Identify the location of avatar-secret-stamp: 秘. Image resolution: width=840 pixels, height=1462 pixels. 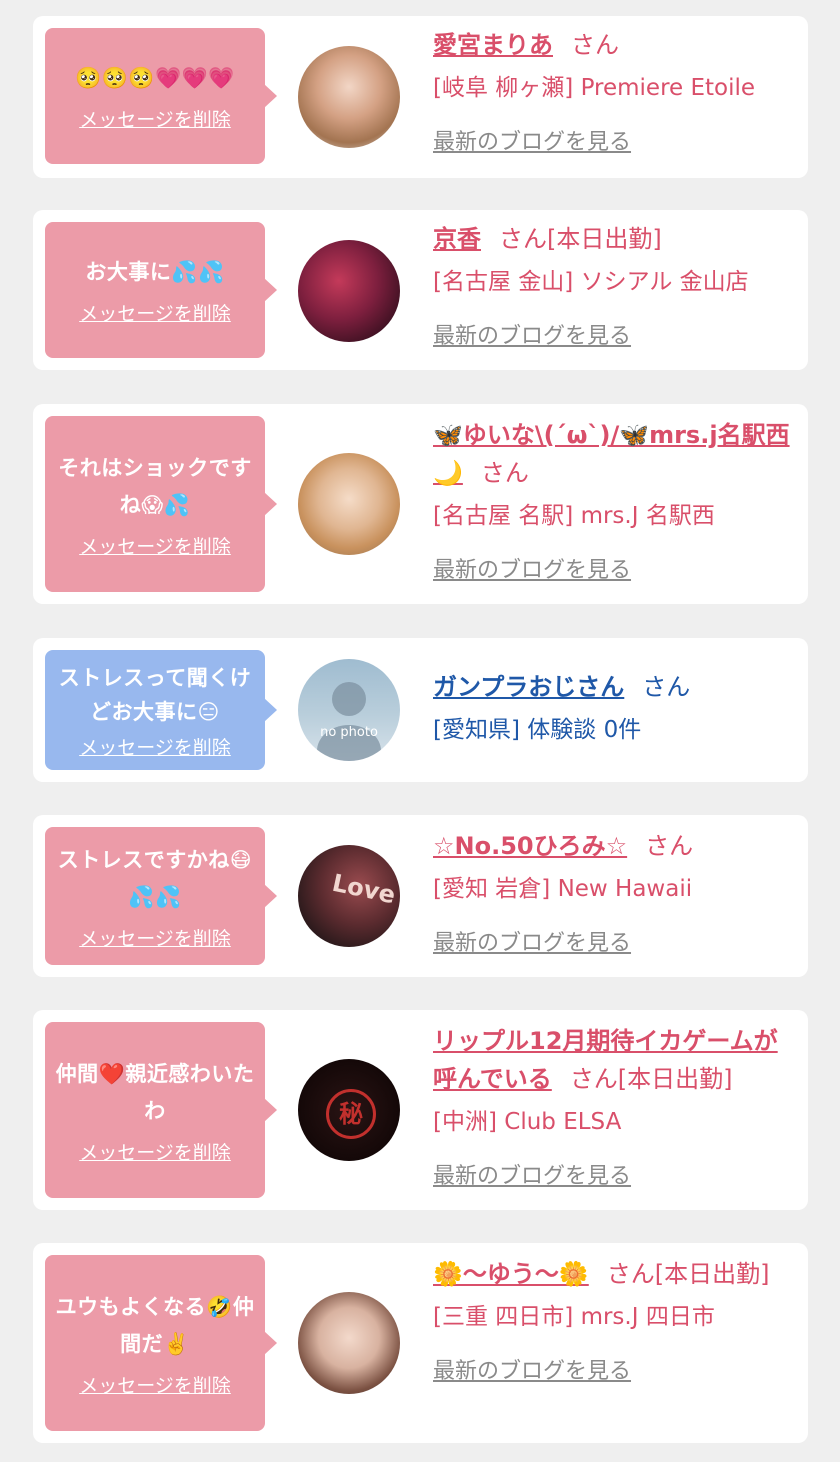
(351, 1114).